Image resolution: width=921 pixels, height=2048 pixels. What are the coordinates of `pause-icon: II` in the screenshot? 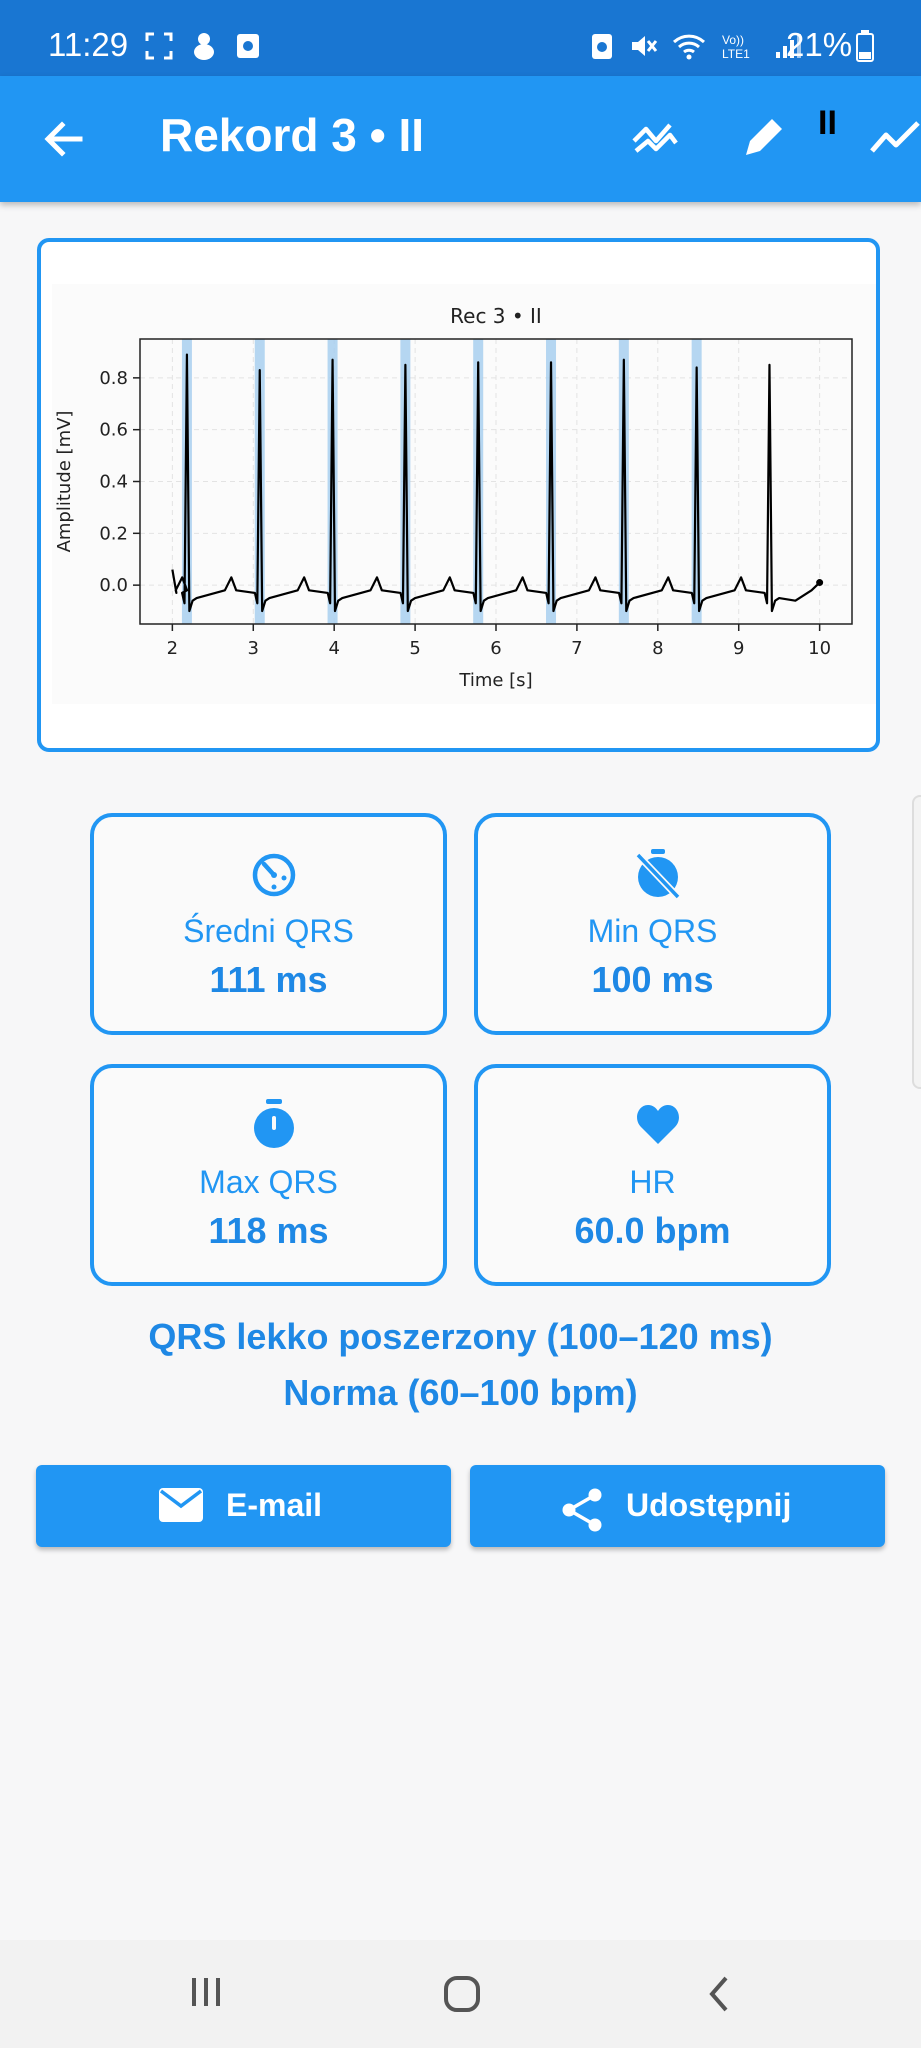 It's located at (827, 123).